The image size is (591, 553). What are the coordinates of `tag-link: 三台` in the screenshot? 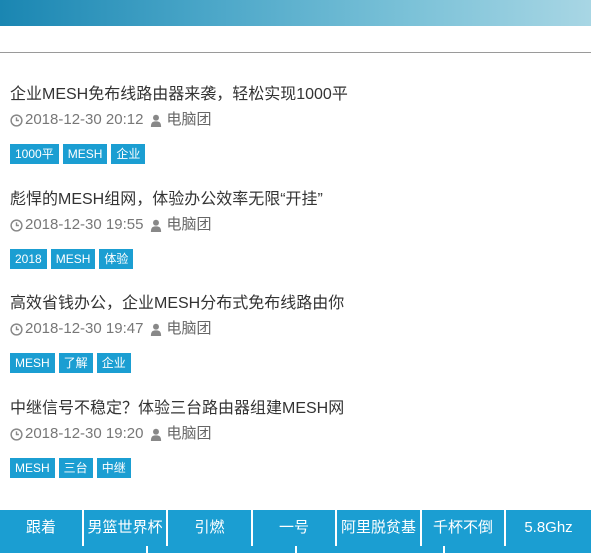 It's located at (75, 468).